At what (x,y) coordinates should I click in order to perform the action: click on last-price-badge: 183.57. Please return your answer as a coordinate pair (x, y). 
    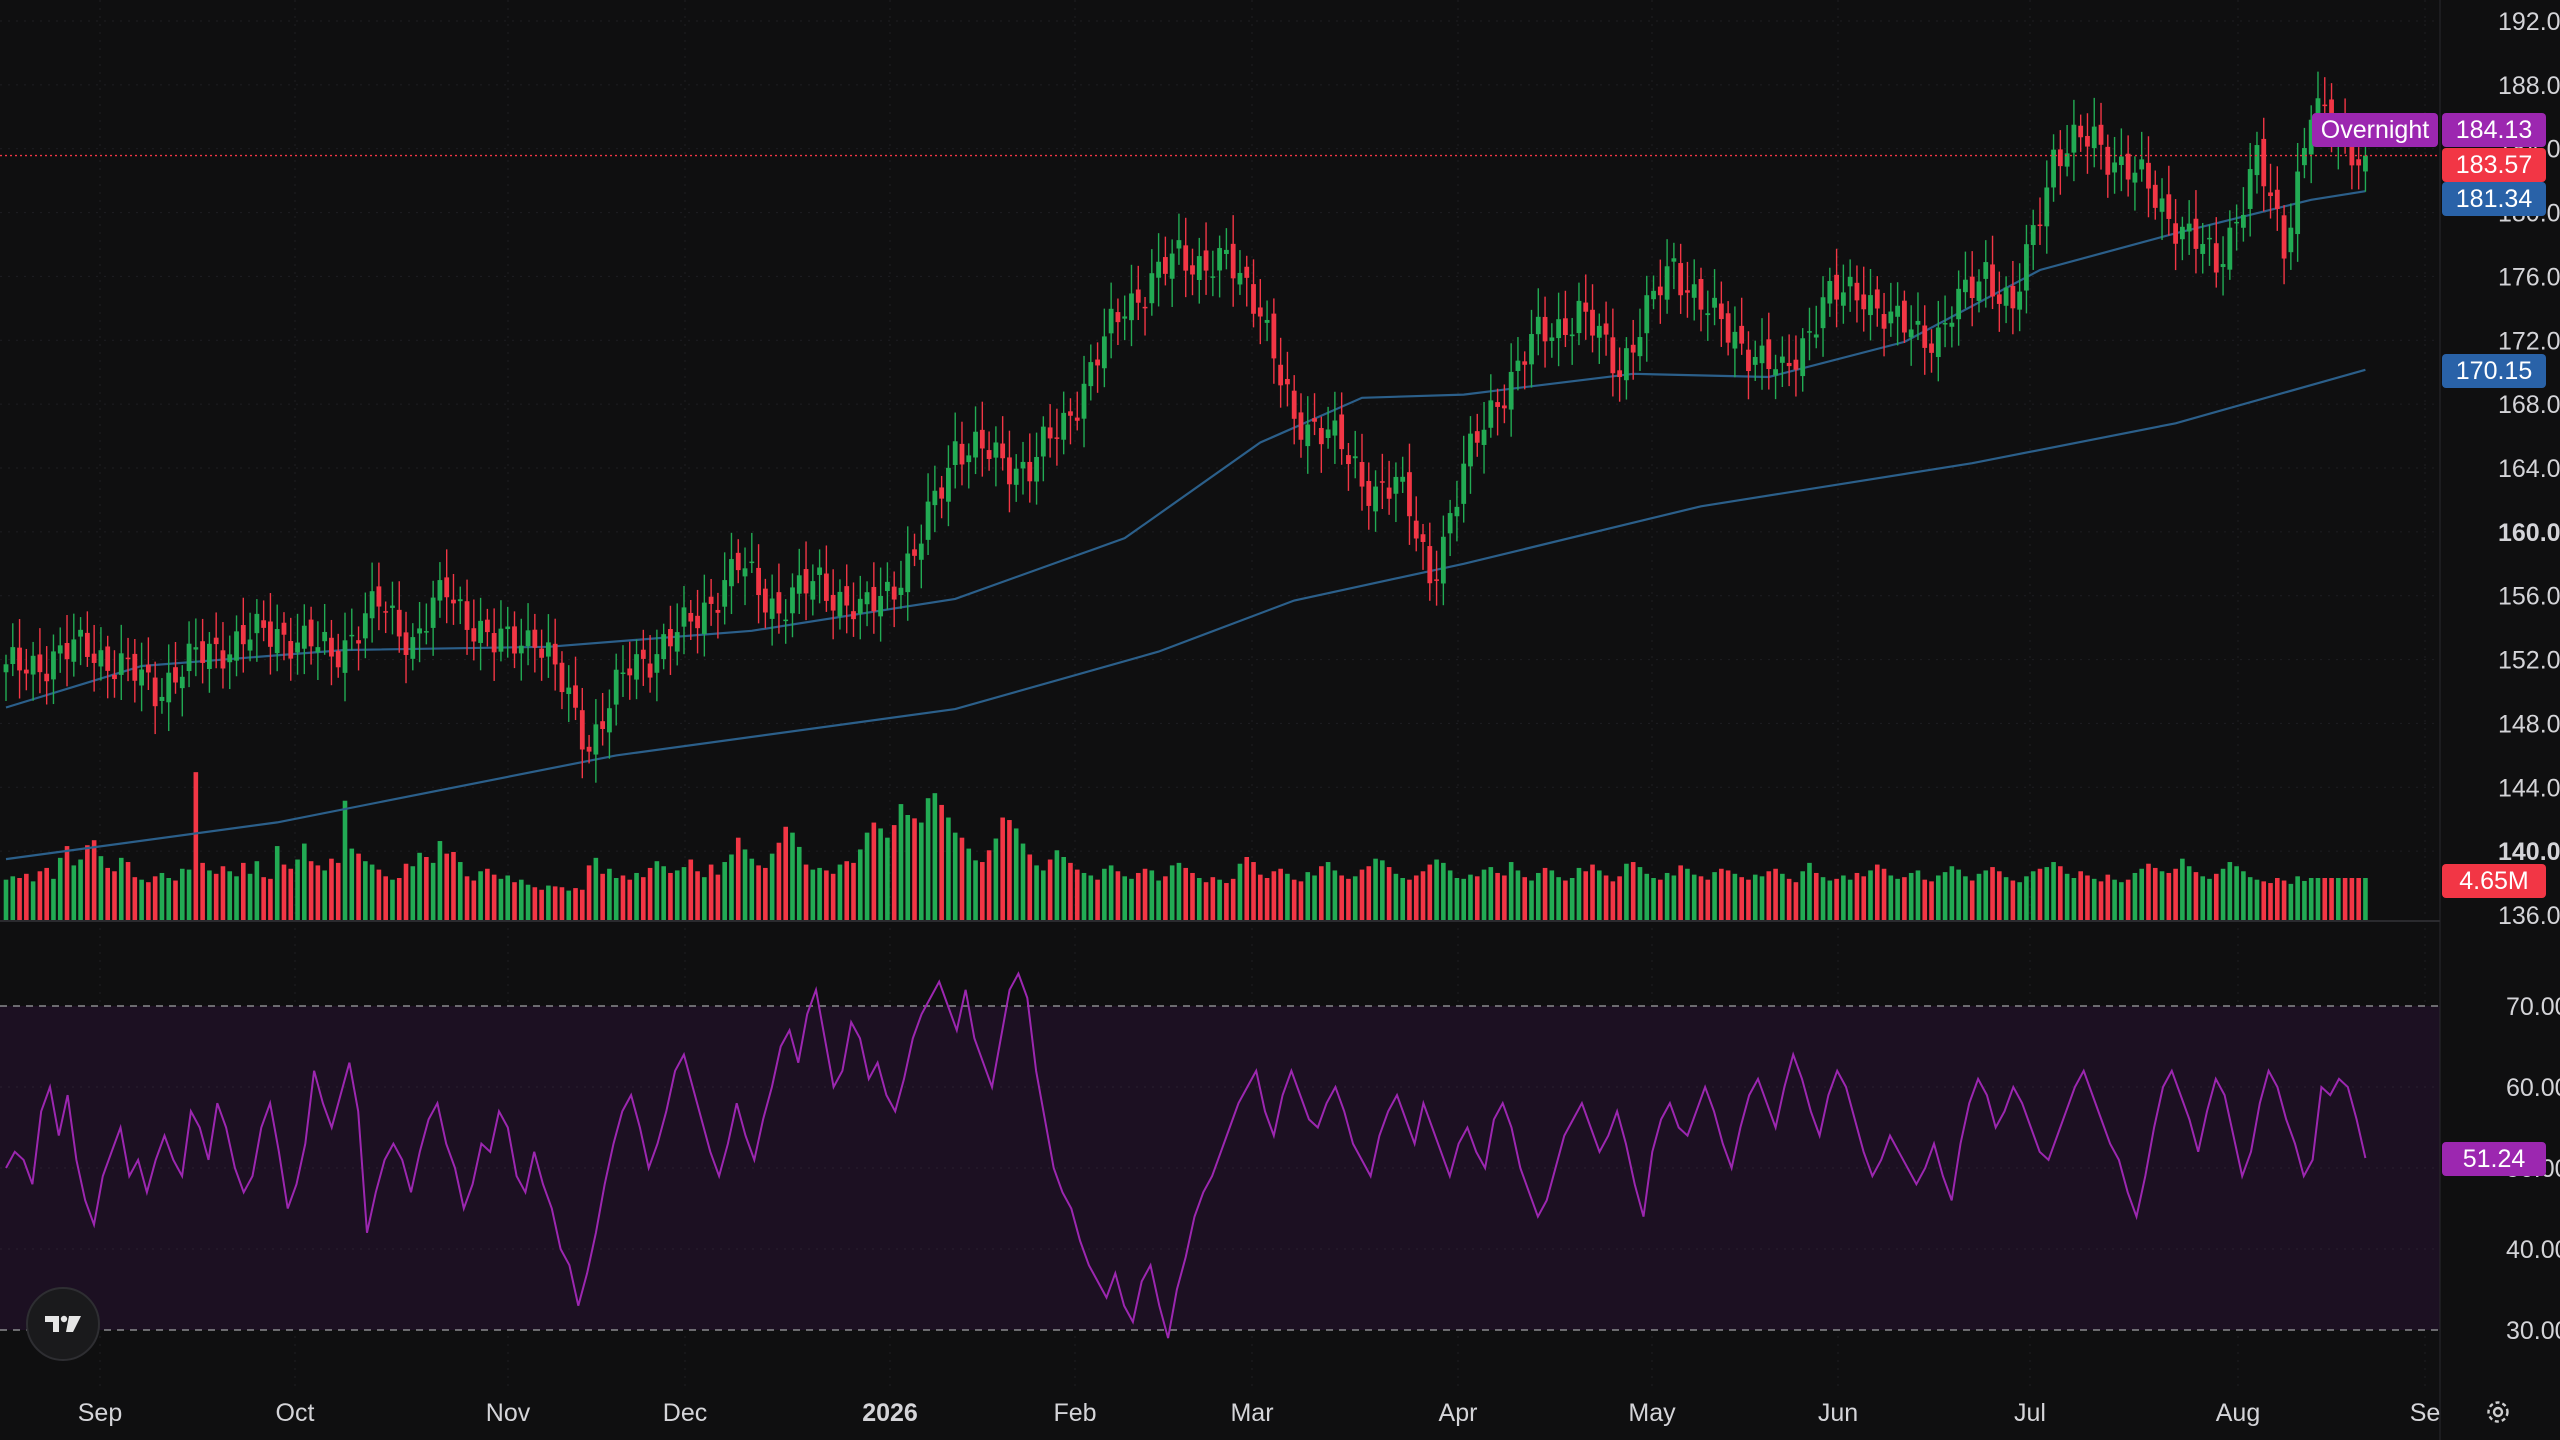
    Looking at the image, I should click on (2494, 165).